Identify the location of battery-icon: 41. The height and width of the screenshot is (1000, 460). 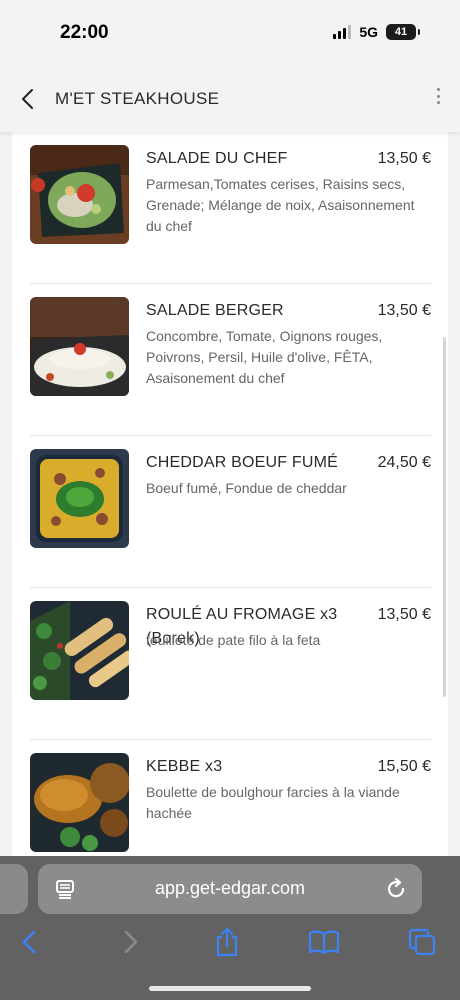
(403, 32).